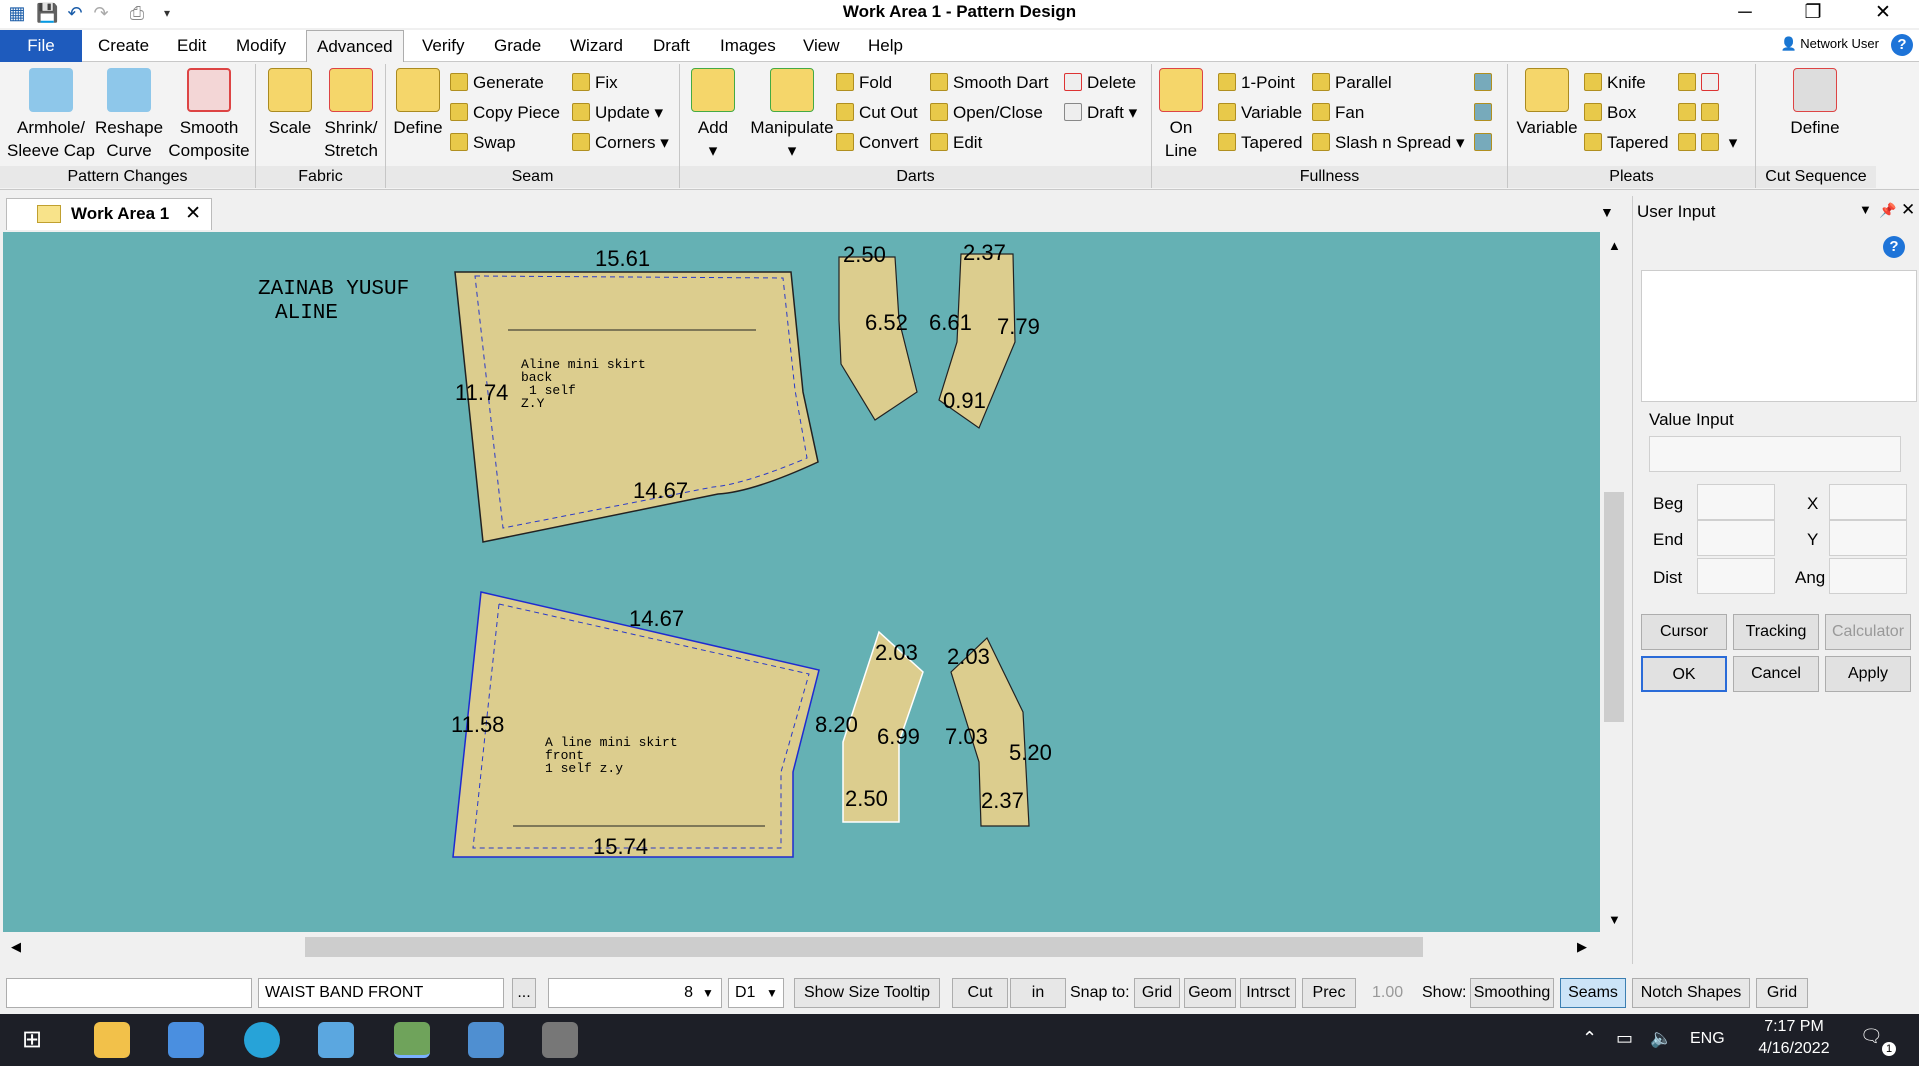  What do you see at coordinates (989, 83) in the screenshot?
I see `smooth-dart-button: Smooth Dart` at bounding box center [989, 83].